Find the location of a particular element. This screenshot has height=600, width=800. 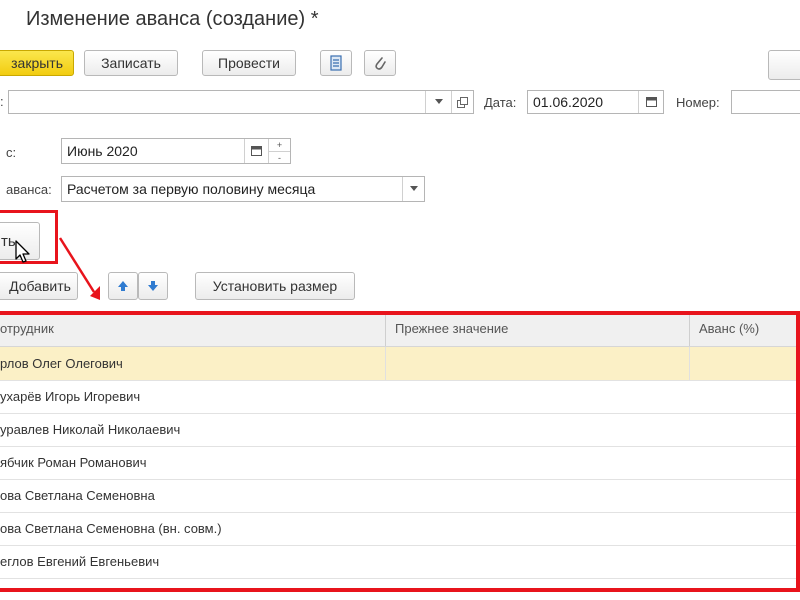

page-title: Изменение аванса (создание) * is located at coordinates (172, 19).